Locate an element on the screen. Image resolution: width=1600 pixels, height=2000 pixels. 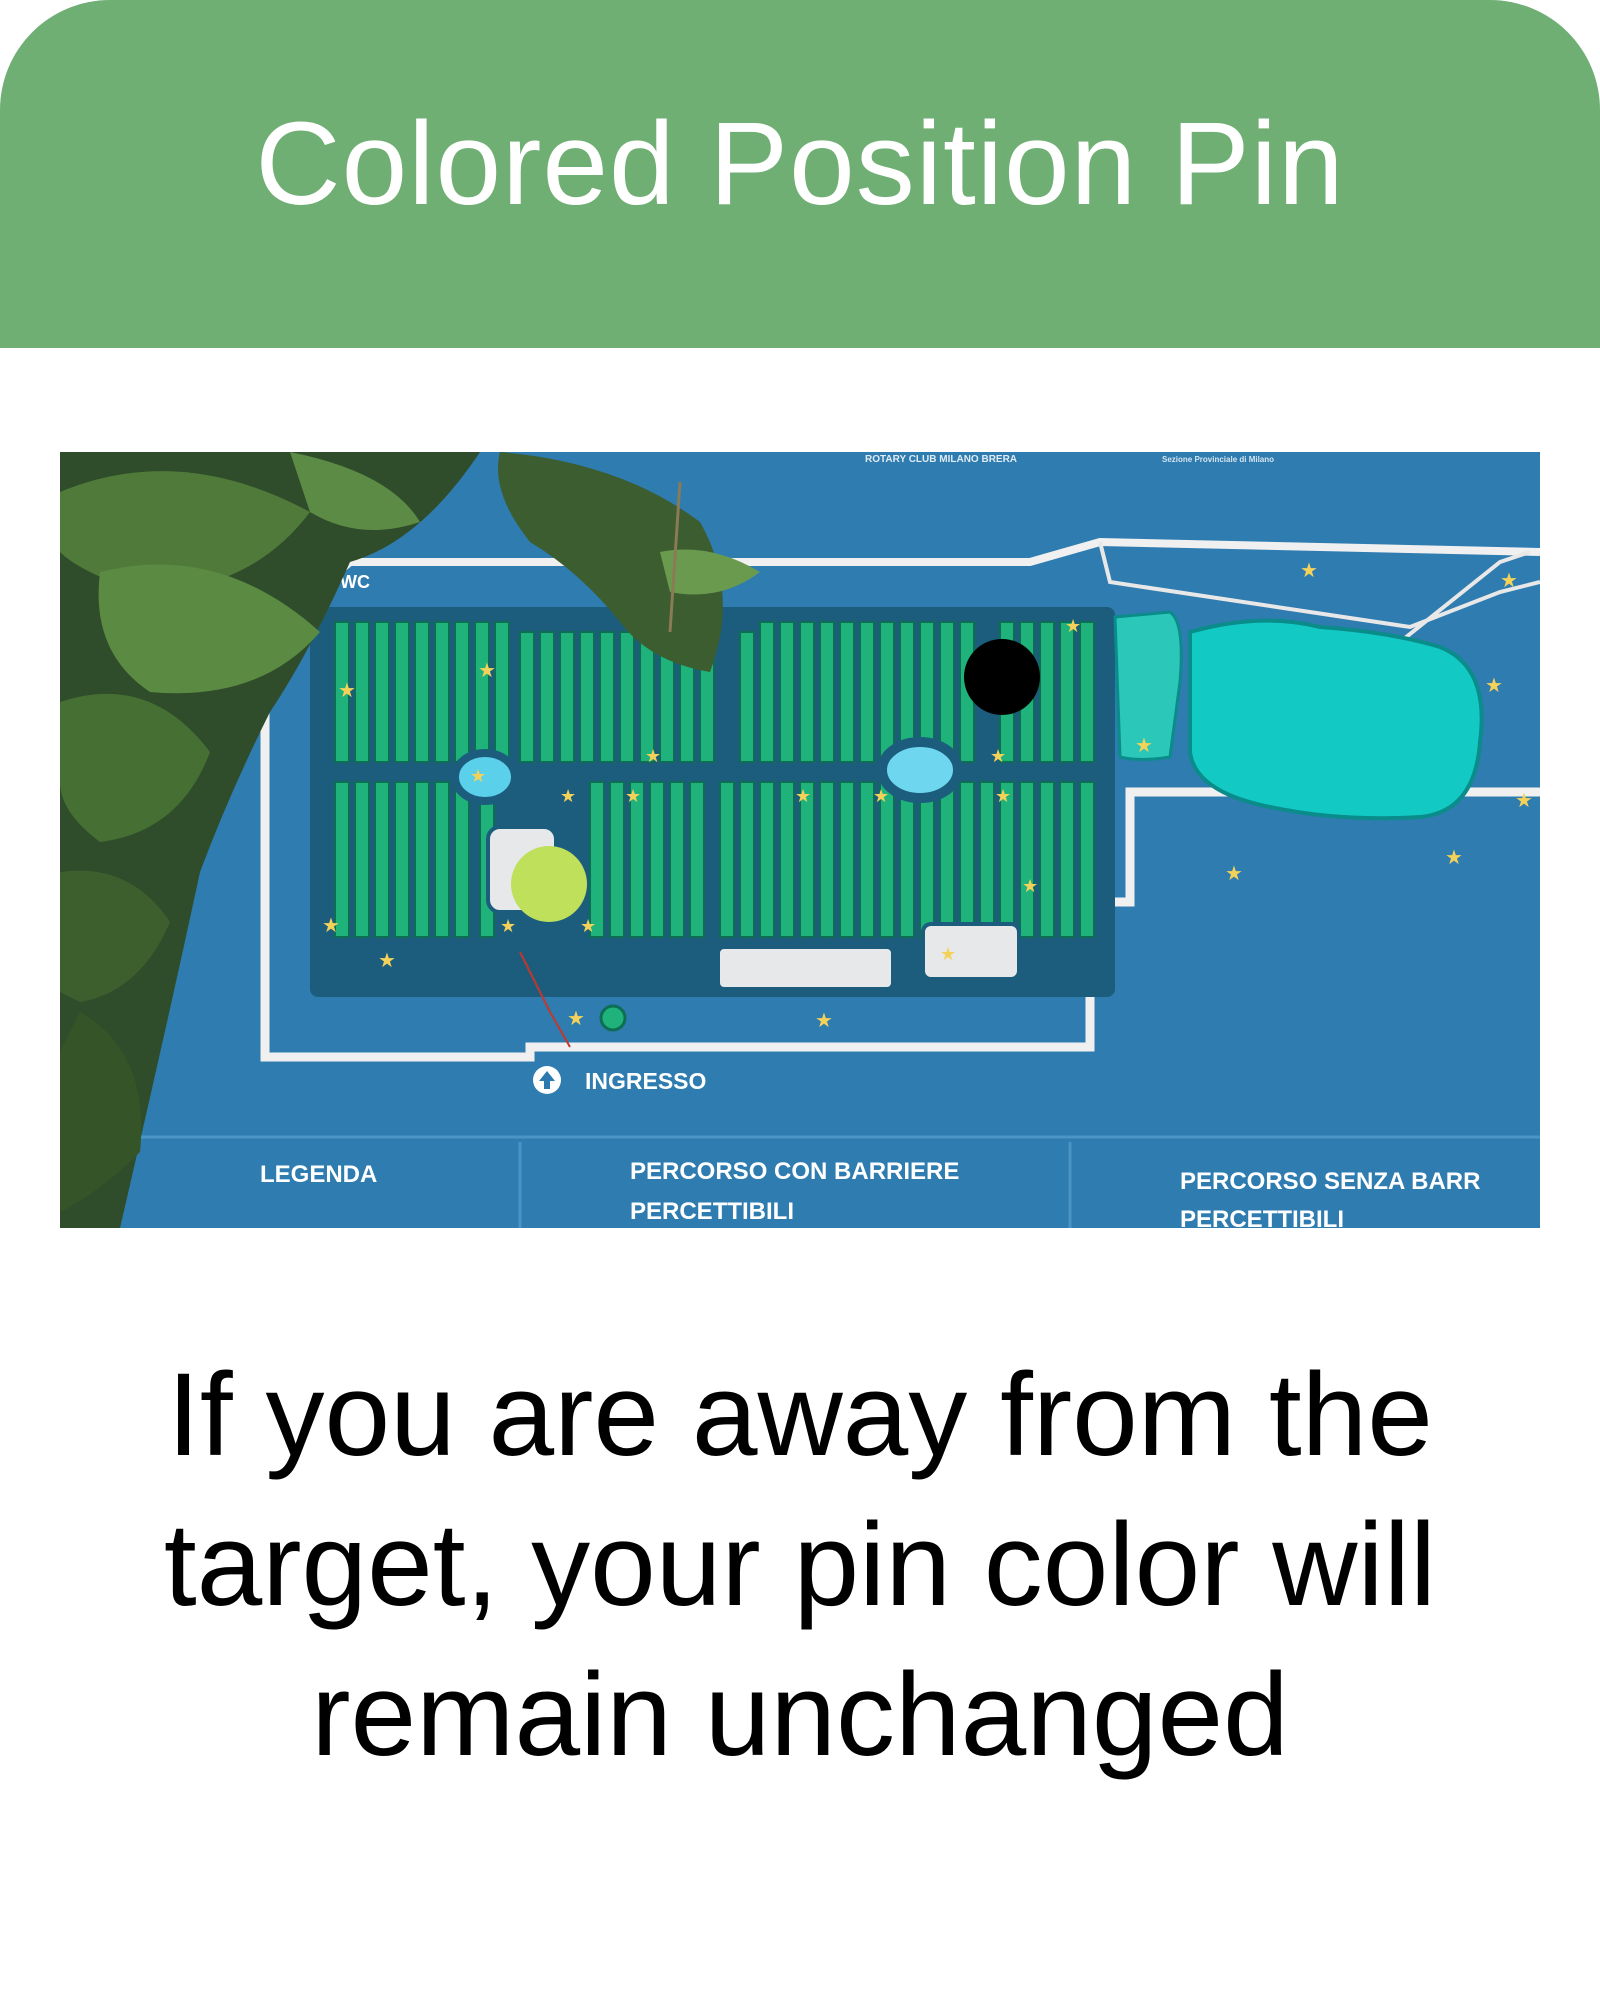
fountain-center is located at coordinates (920, 770).